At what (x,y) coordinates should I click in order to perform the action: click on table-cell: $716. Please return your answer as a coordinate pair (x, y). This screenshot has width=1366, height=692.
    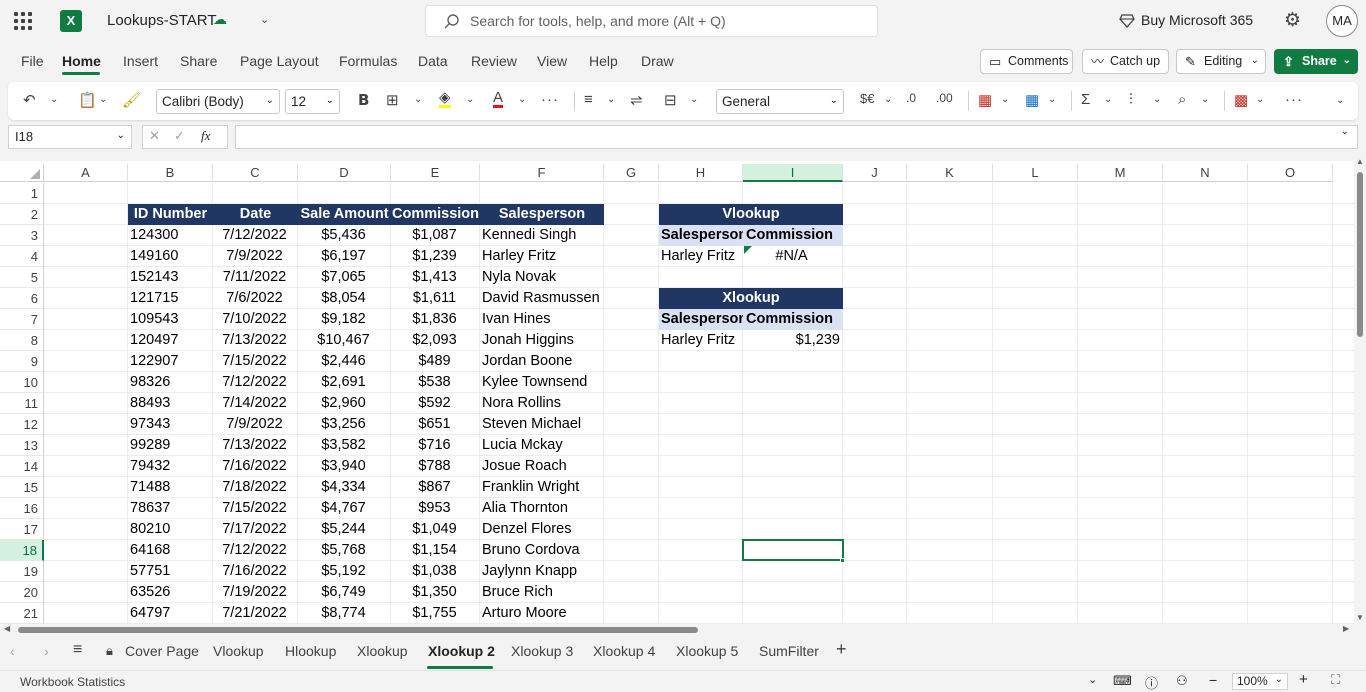
    Looking at the image, I should click on (434, 445).